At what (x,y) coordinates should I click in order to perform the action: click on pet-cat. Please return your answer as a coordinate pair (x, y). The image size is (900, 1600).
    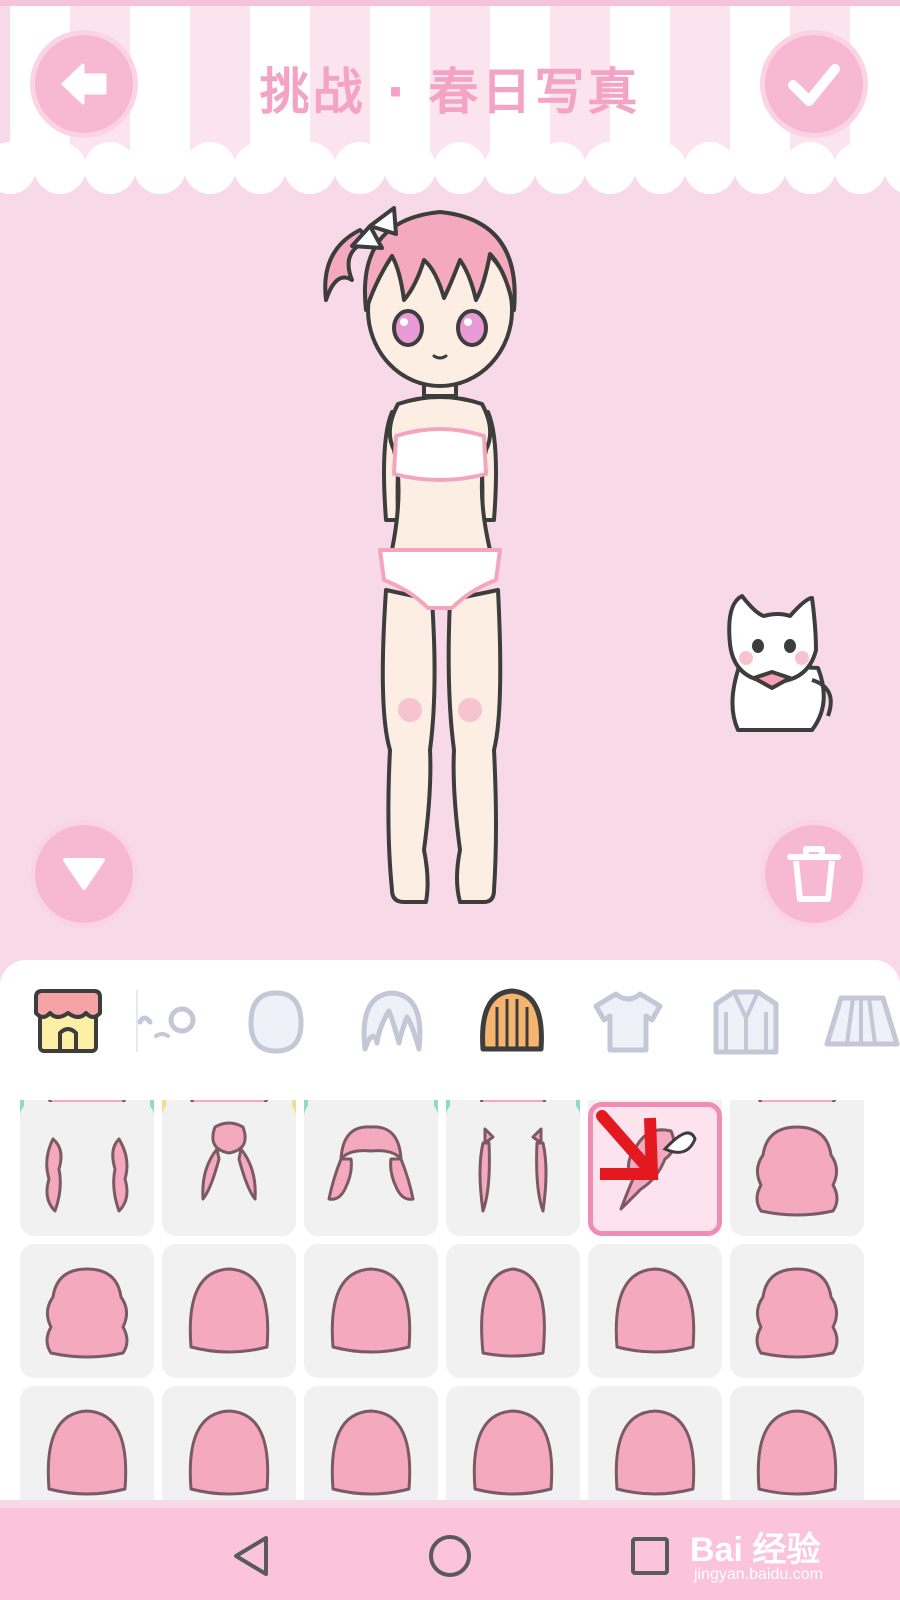
    Looking at the image, I should click on (780, 663).